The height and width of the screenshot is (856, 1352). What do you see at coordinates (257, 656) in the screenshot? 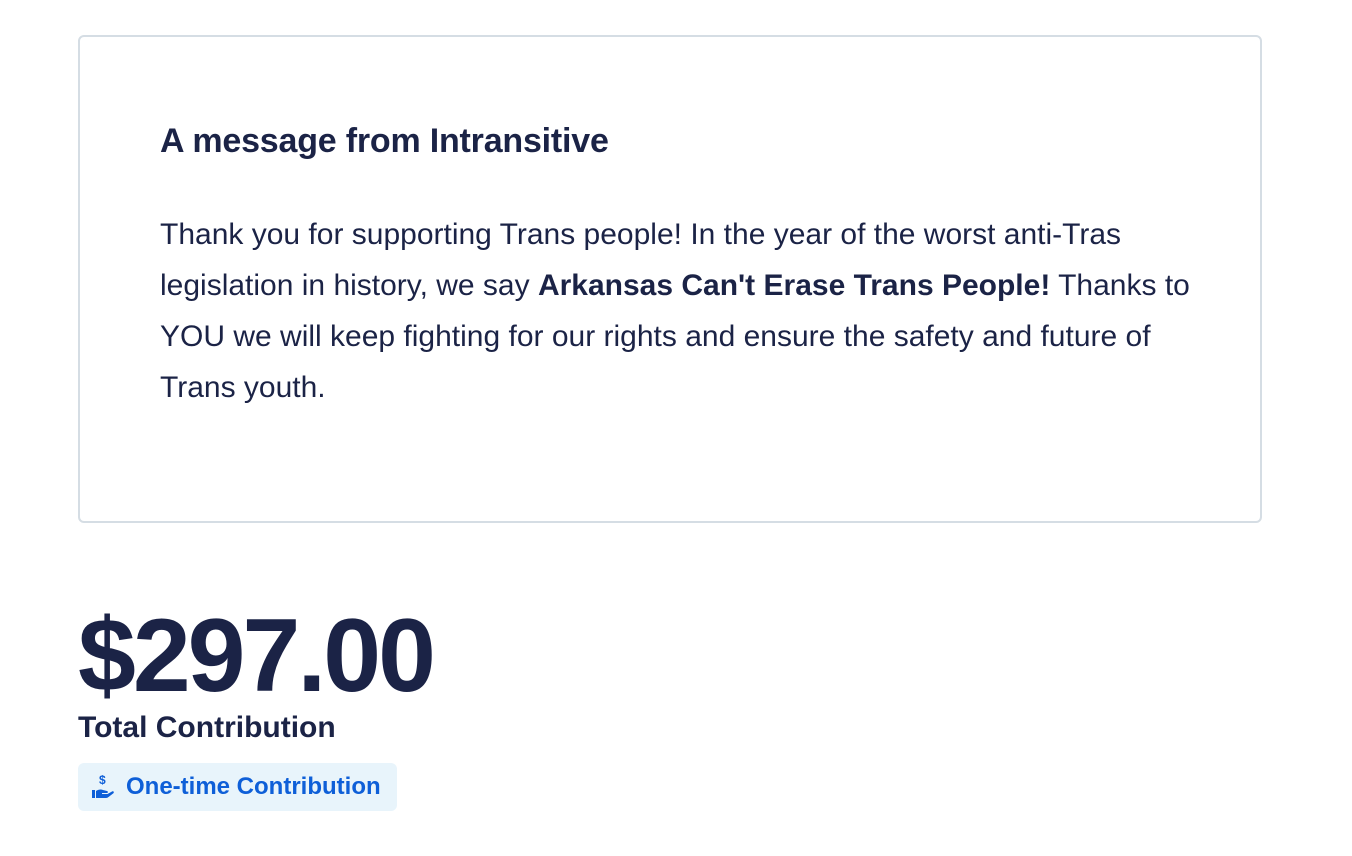
I see `contribution-amount: $297.00` at bounding box center [257, 656].